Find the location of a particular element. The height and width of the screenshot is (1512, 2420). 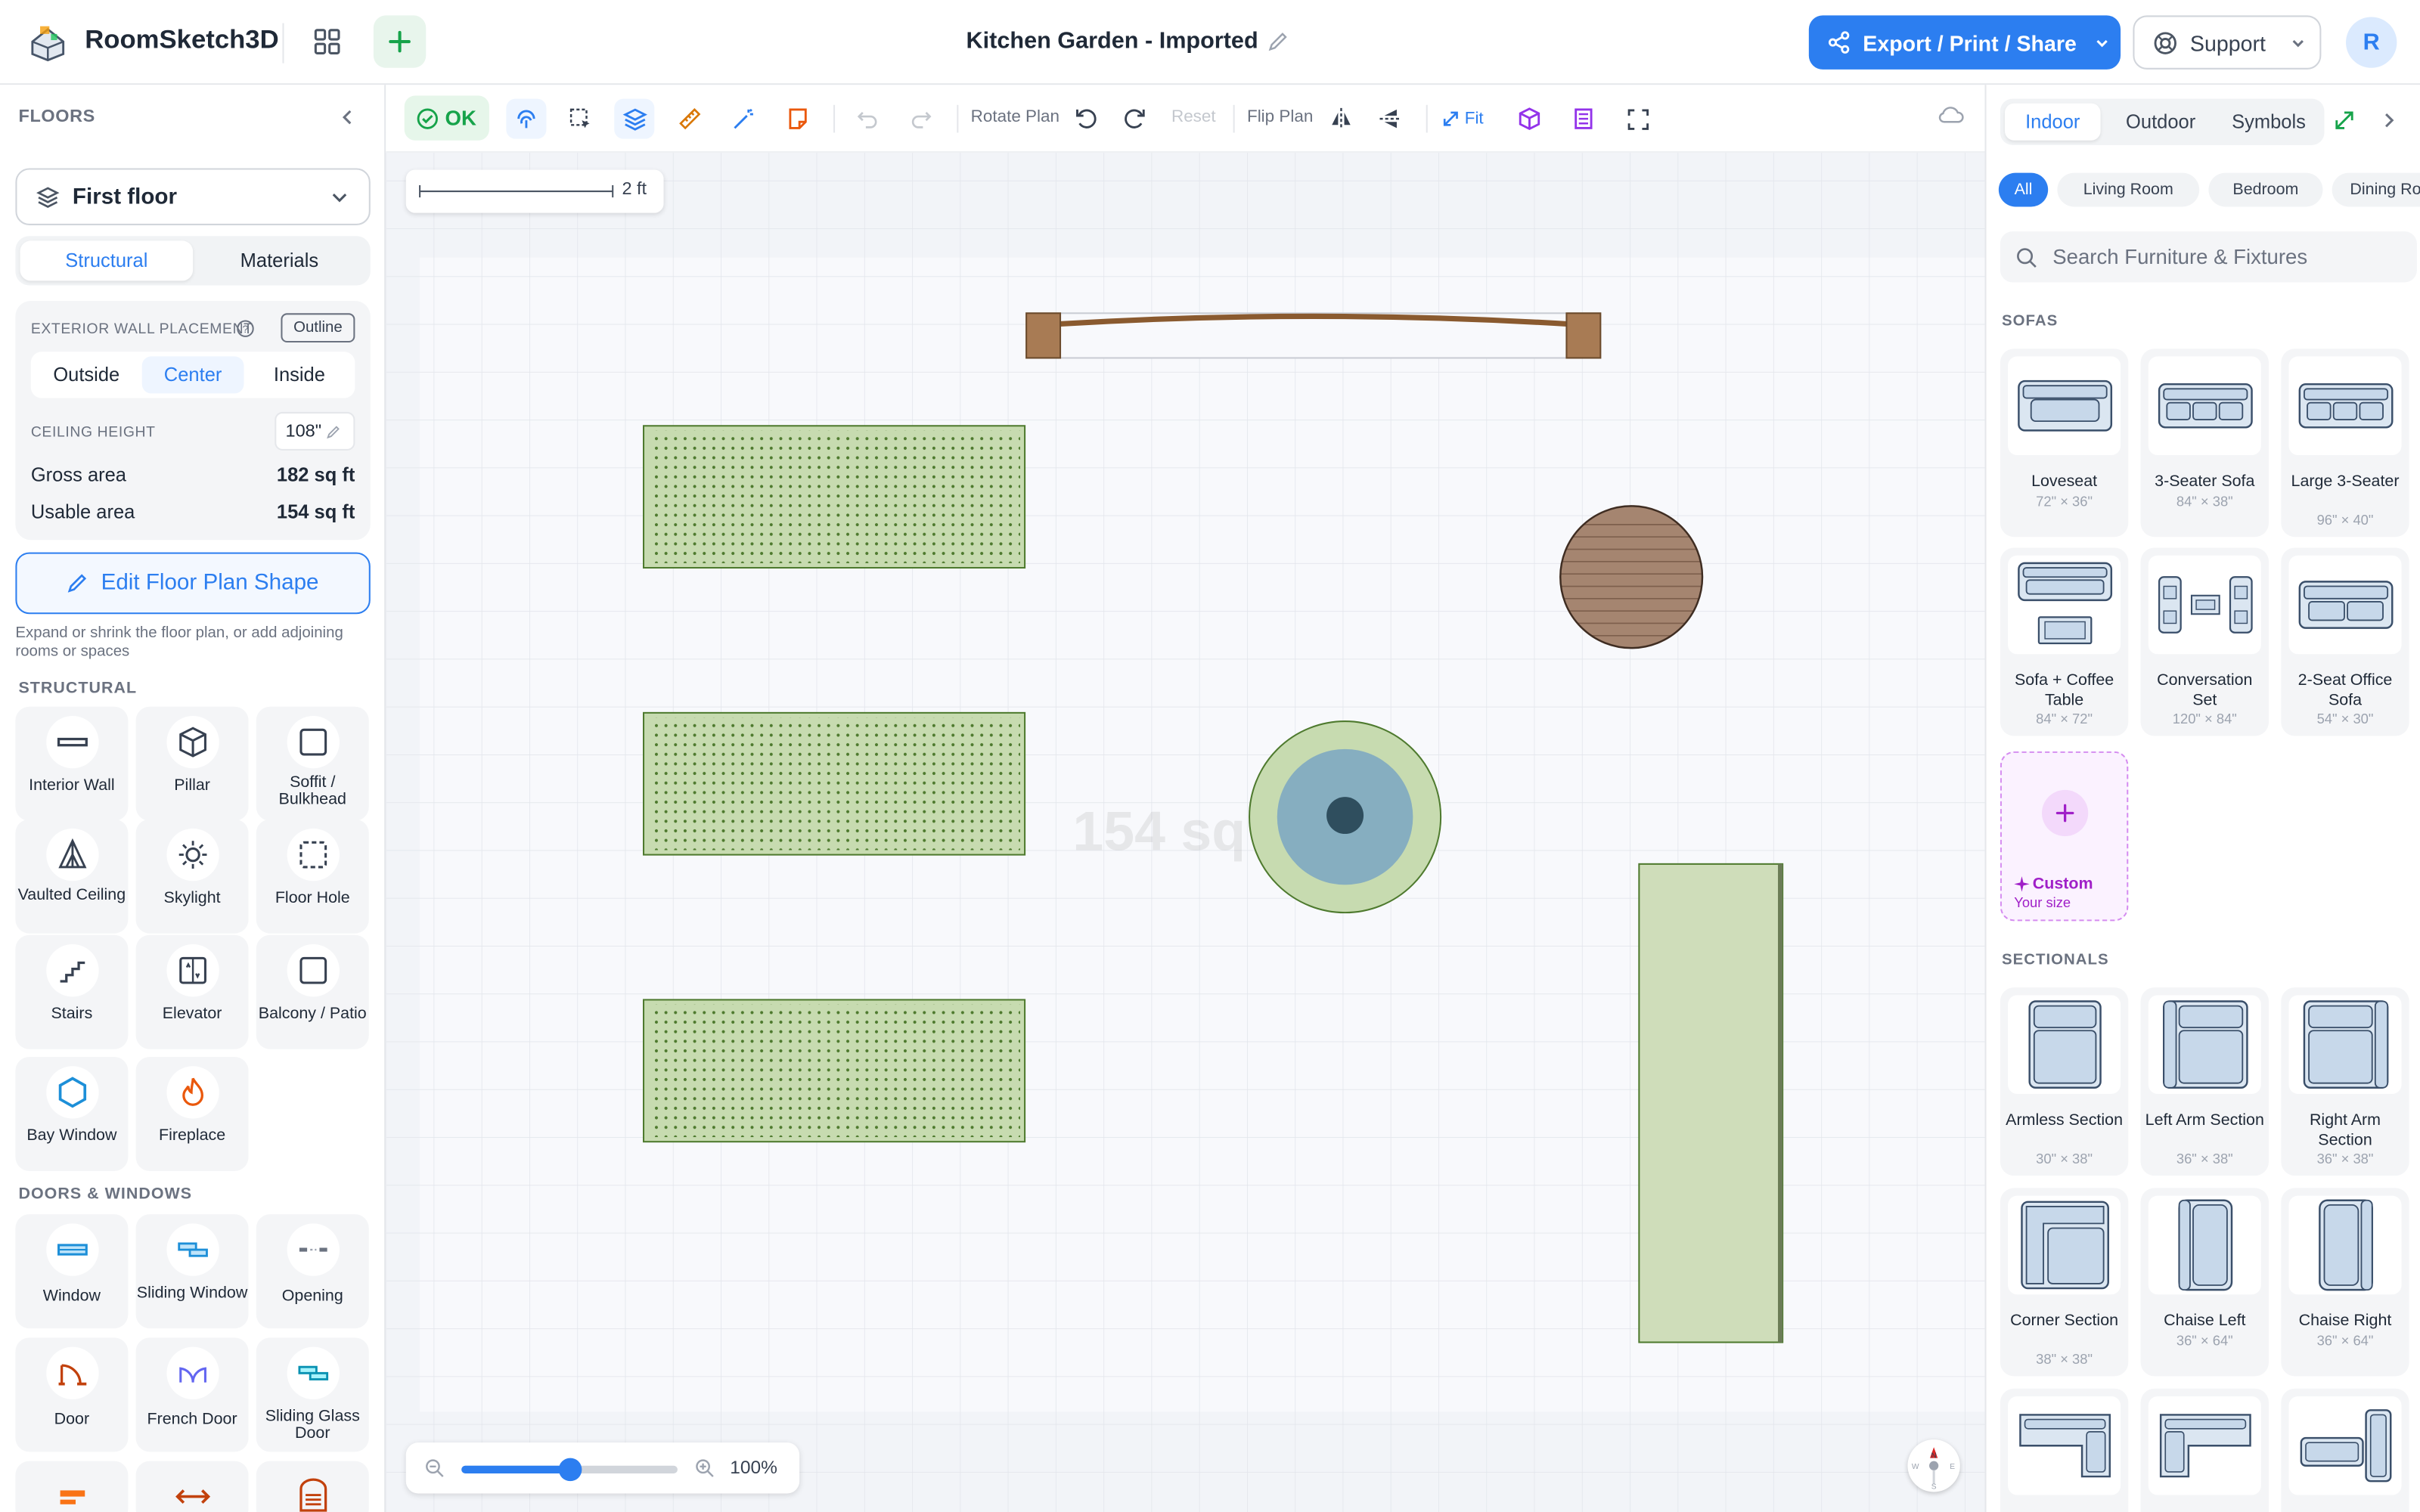

select-tool is located at coordinates (580, 119).